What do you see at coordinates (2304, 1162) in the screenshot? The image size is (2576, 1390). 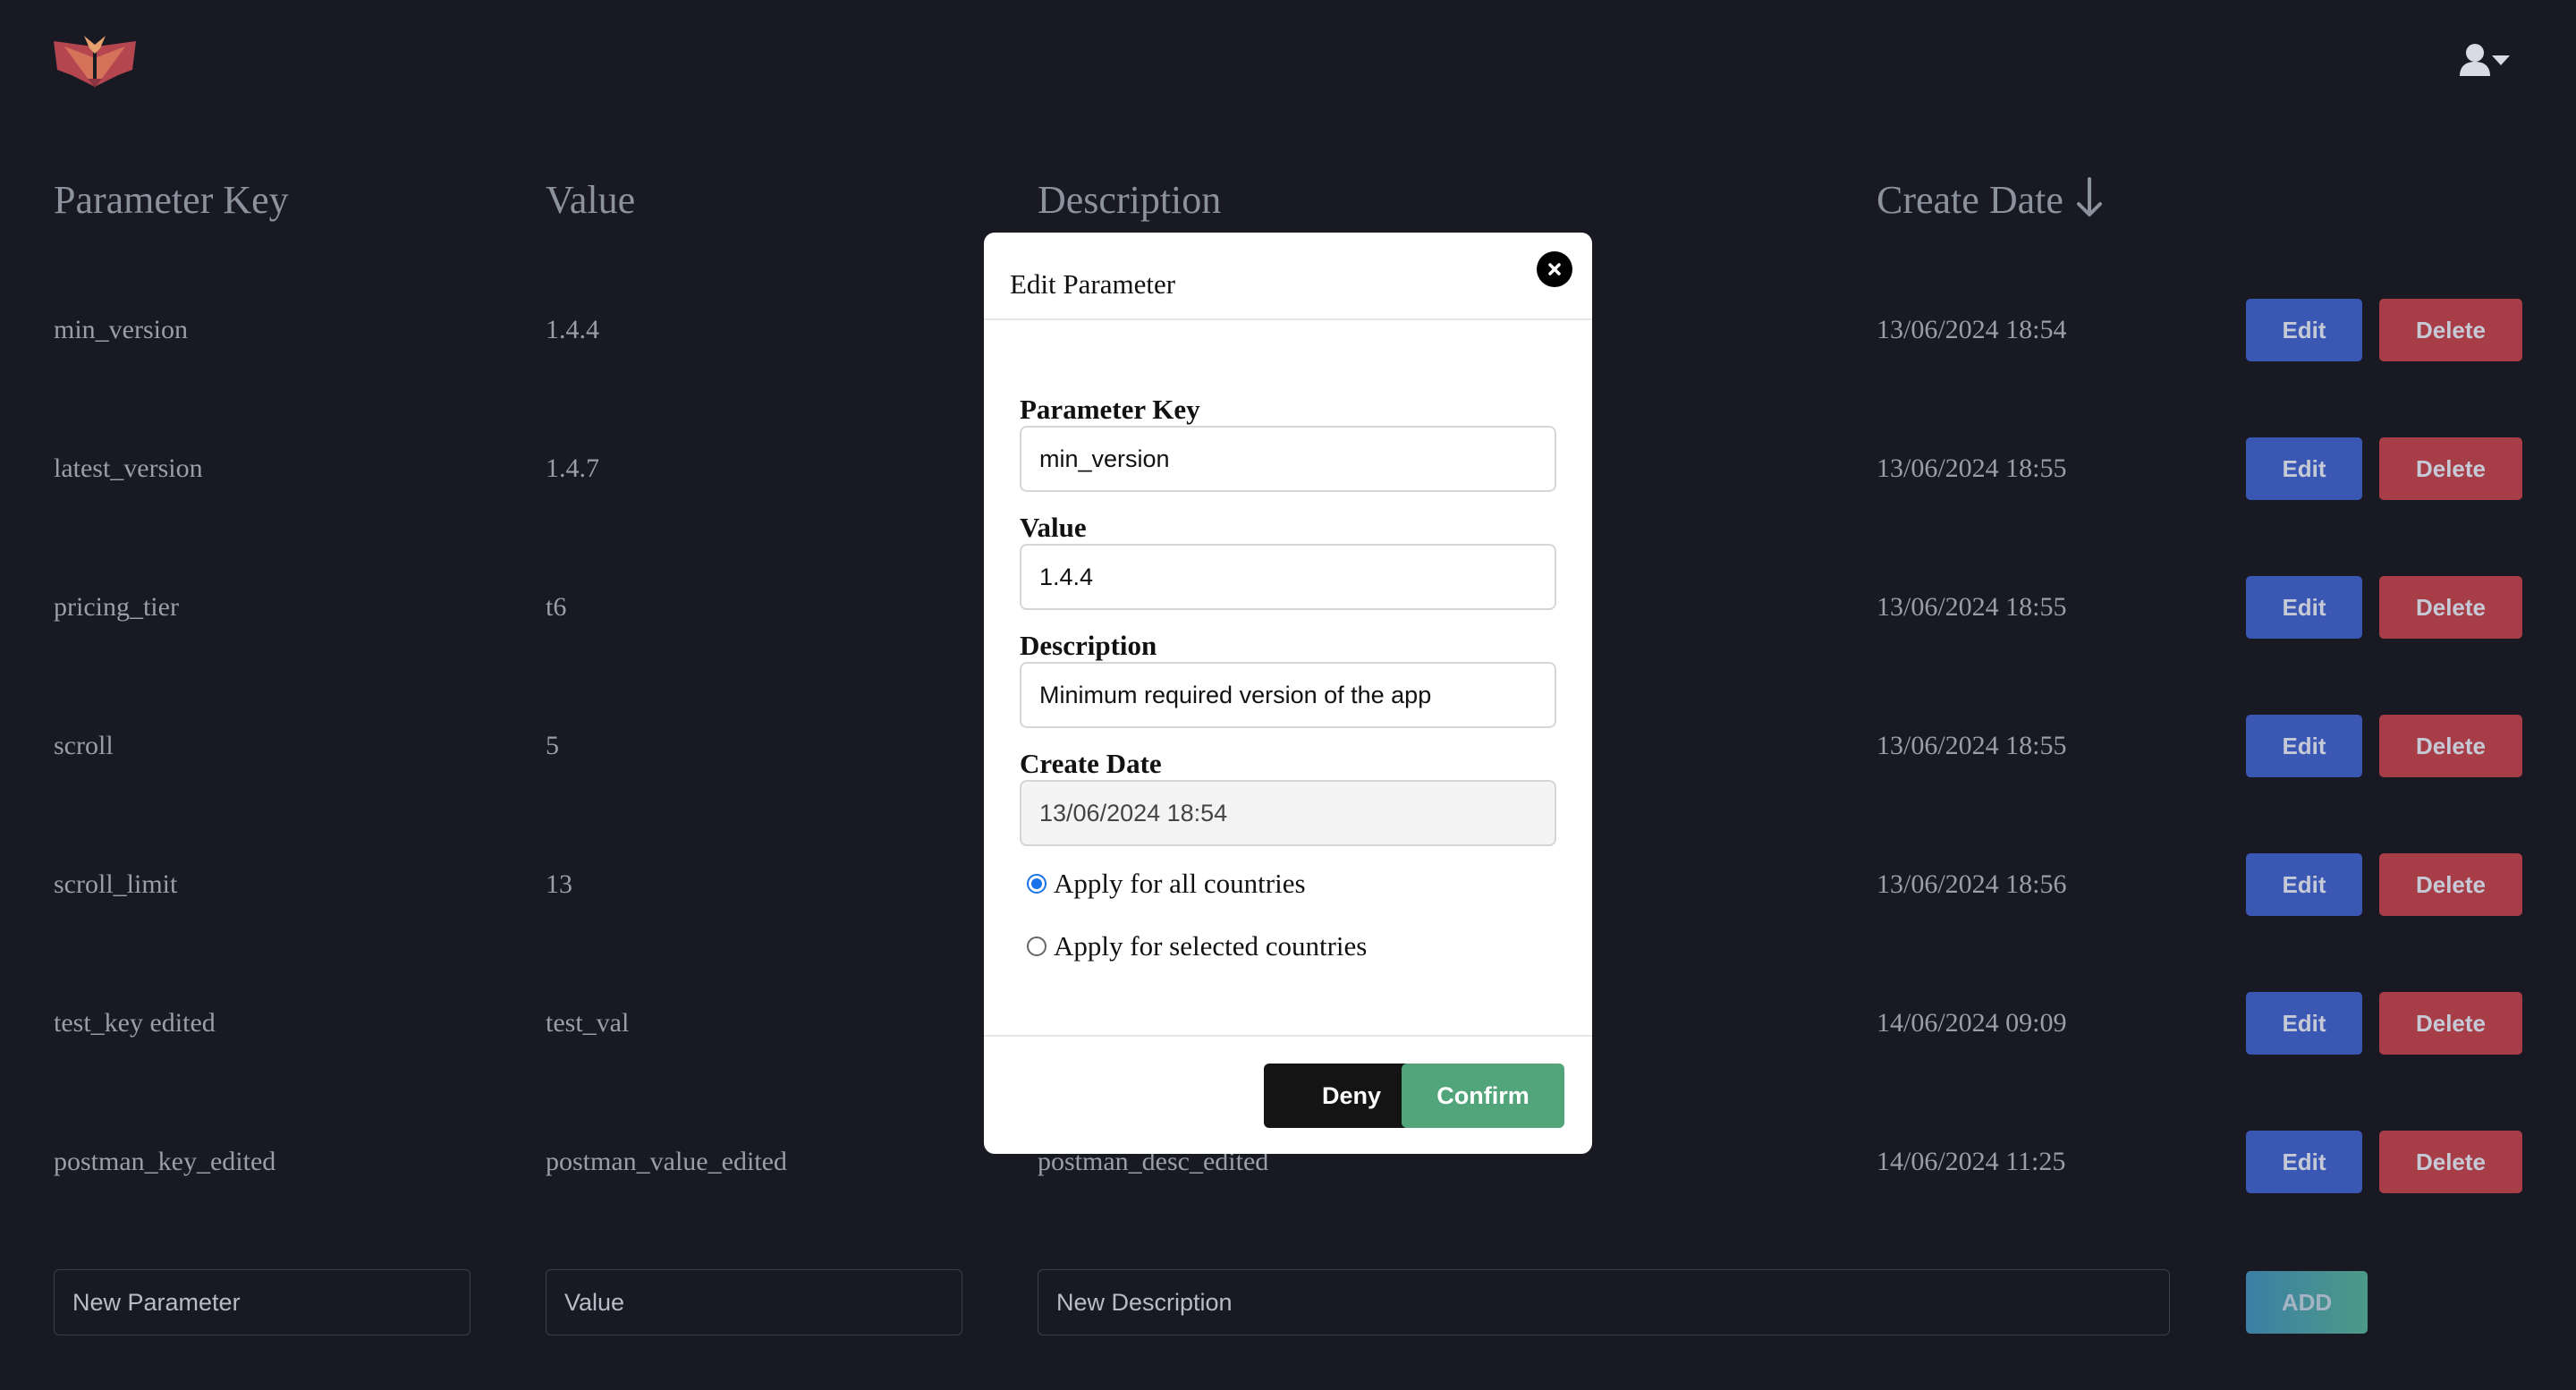 I see `row-7-edit-button: Edit` at bounding box center [2304, 1162].